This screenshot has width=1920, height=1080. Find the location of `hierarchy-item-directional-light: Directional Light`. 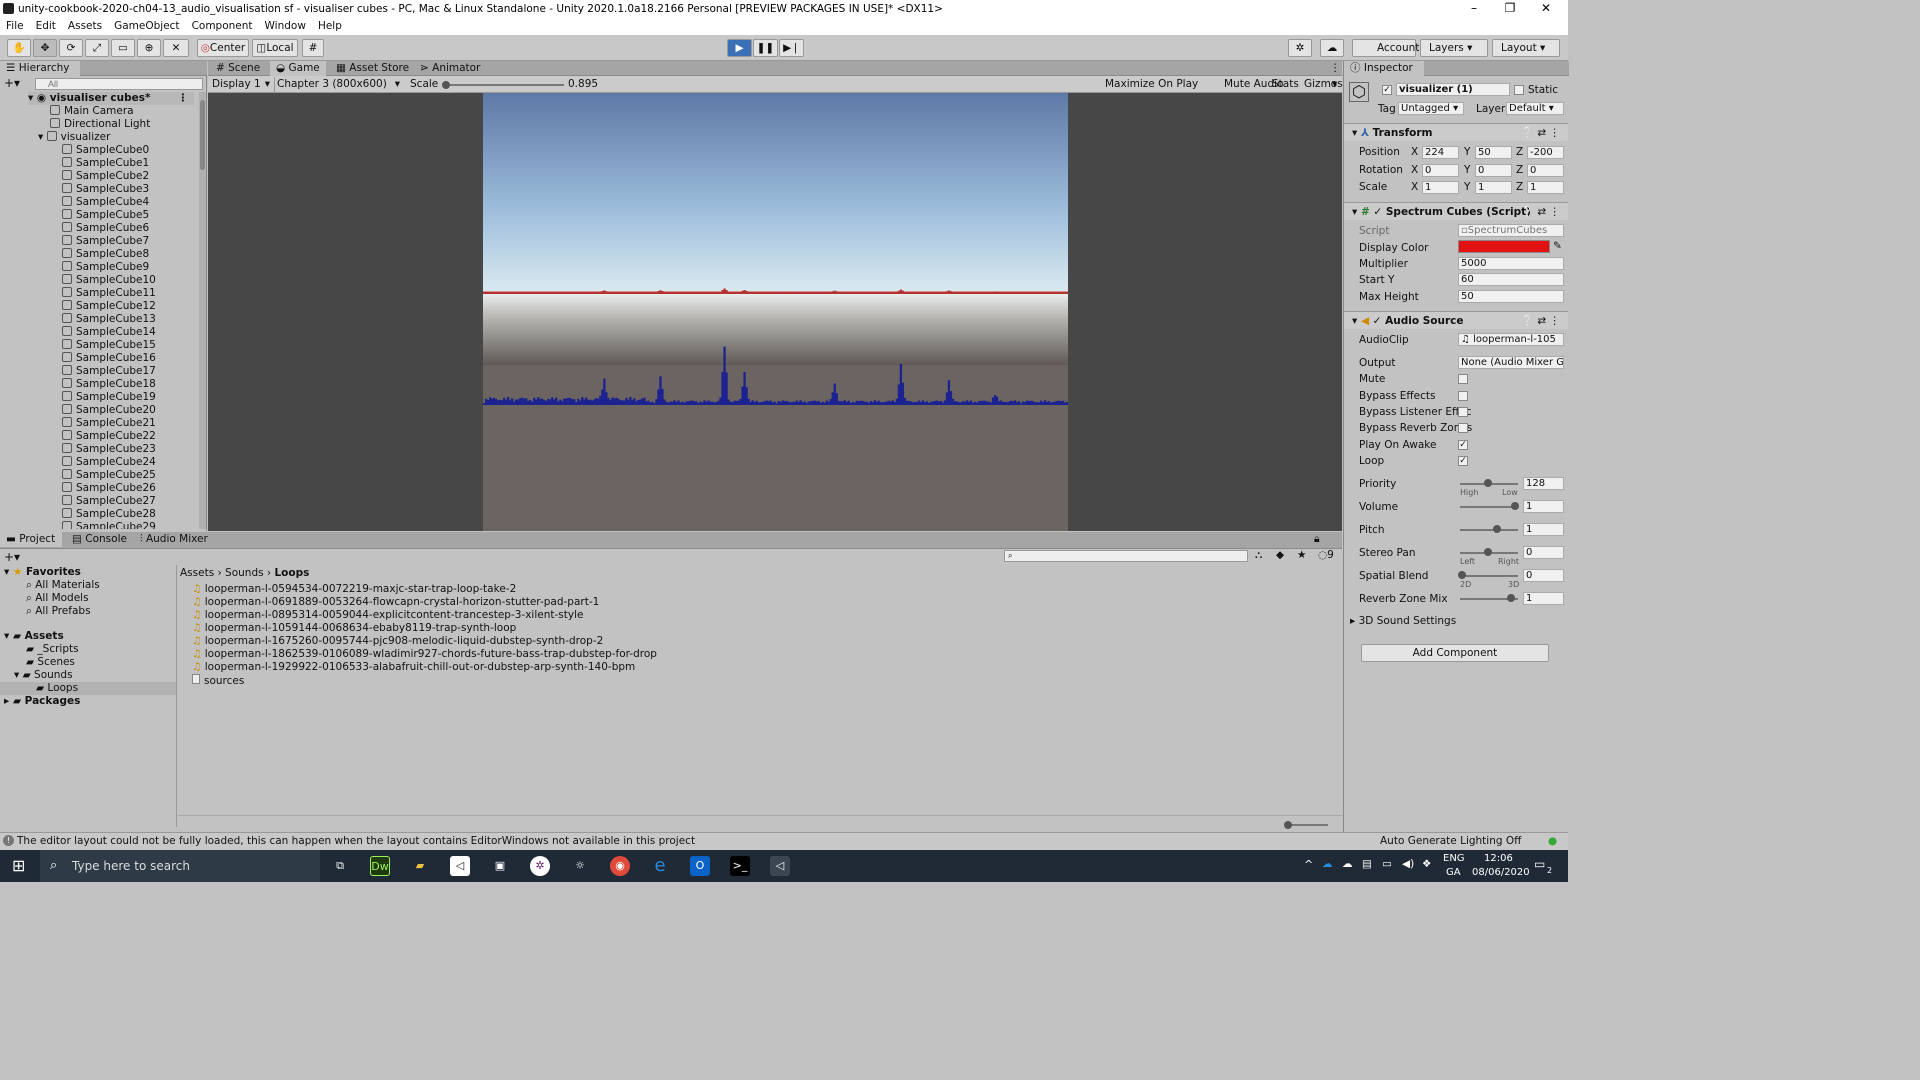

hierarchy-item-directional-light: Directional Light is located at coordinates (100, 124).